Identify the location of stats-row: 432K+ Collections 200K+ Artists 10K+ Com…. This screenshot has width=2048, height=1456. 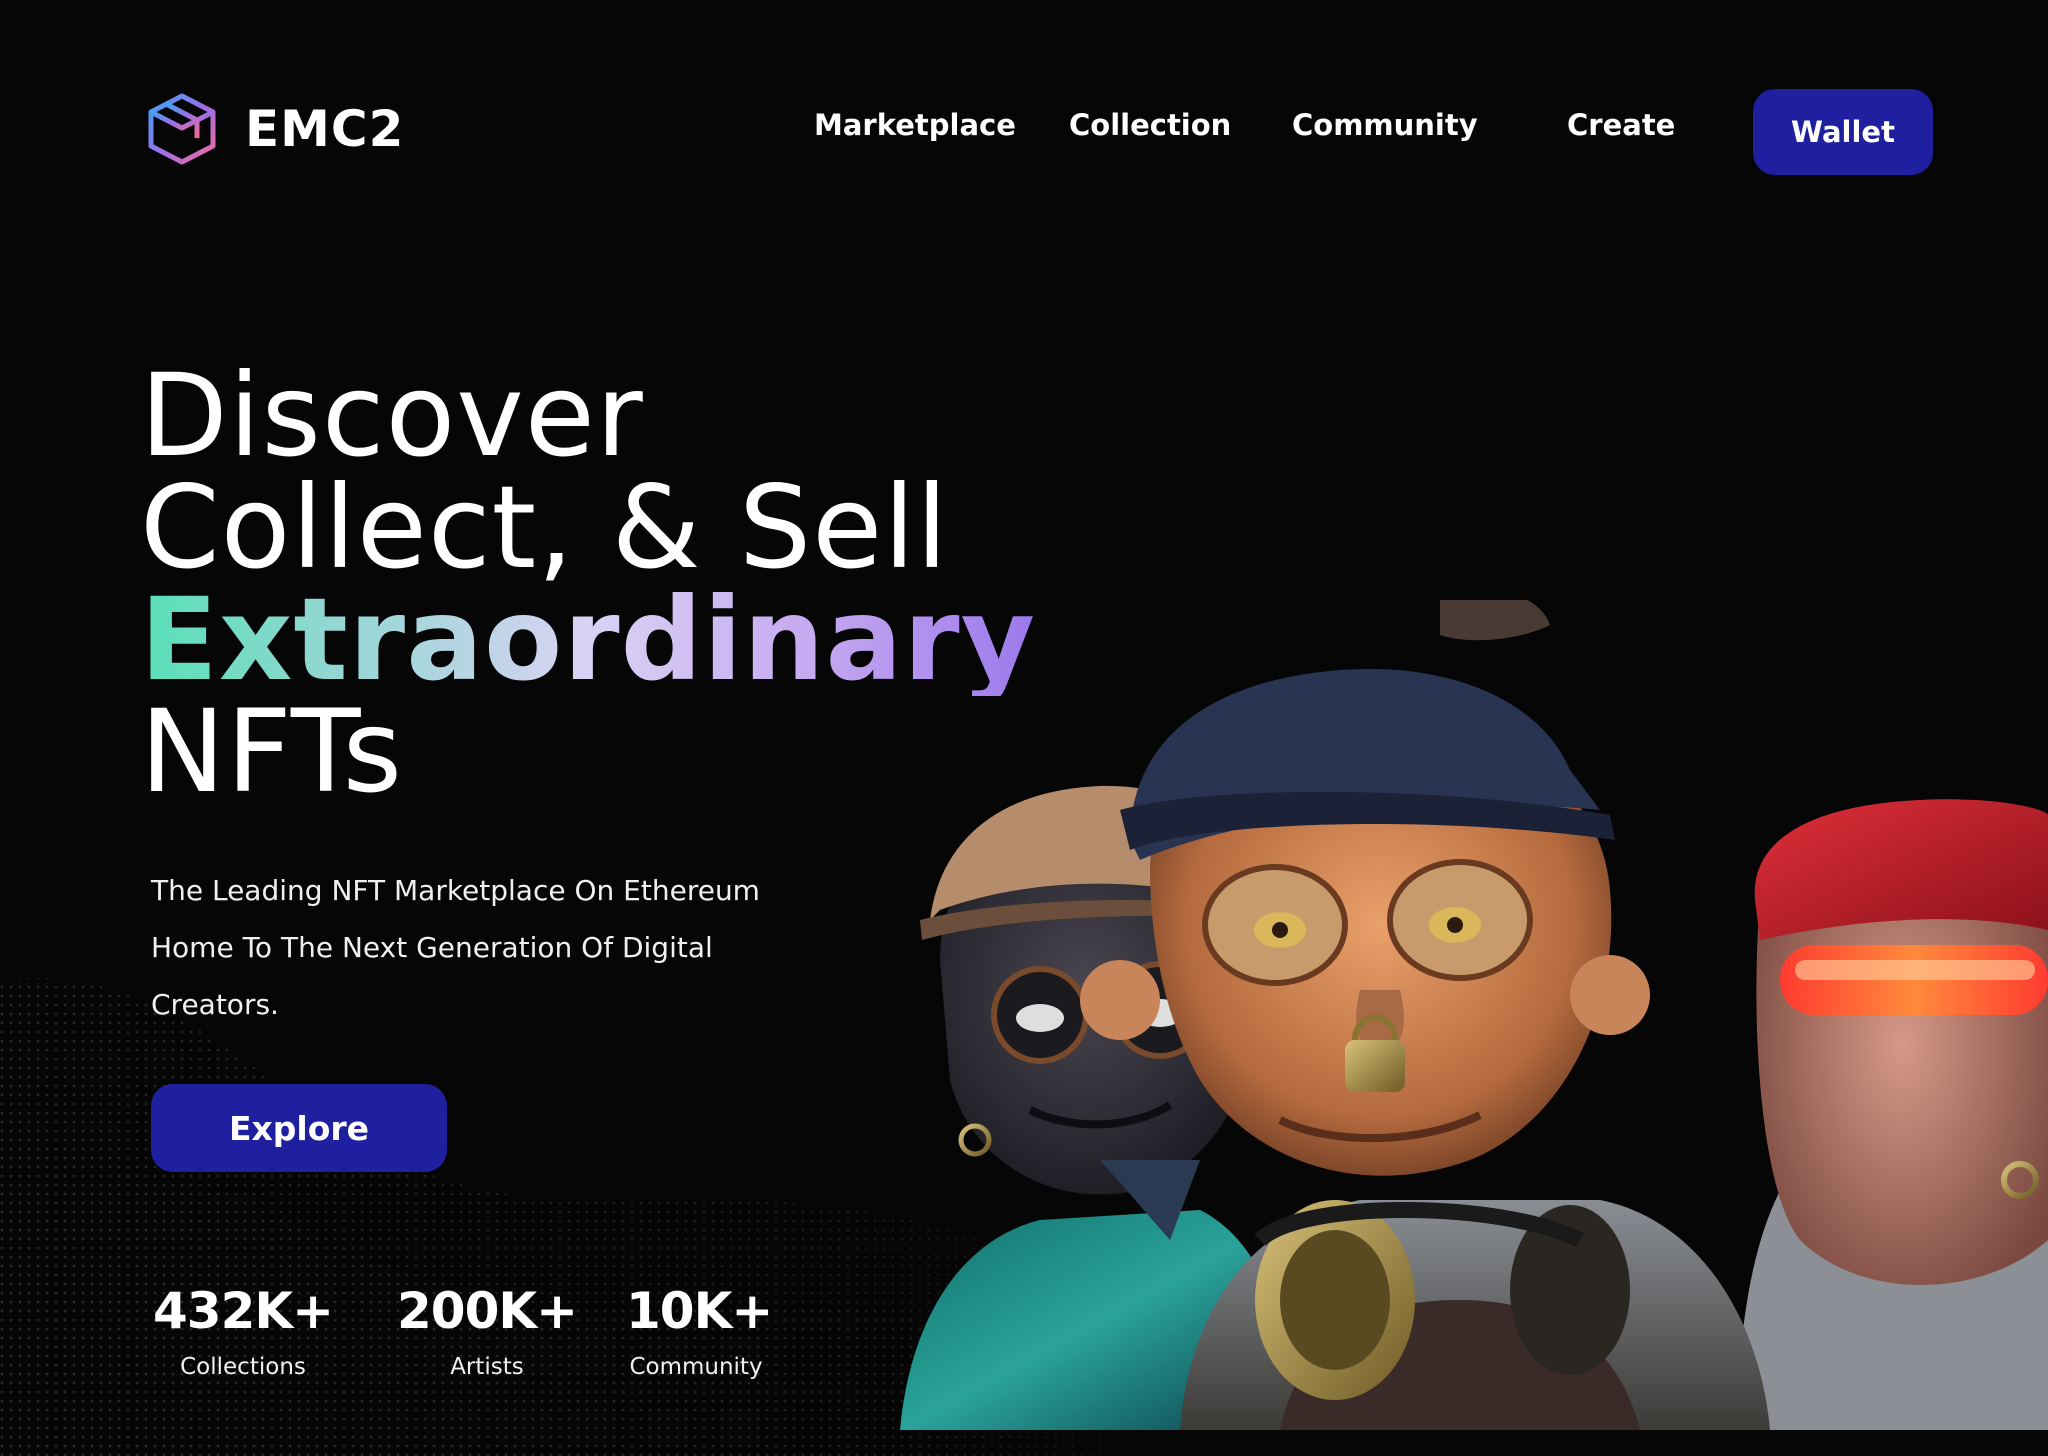
(450, 1342).